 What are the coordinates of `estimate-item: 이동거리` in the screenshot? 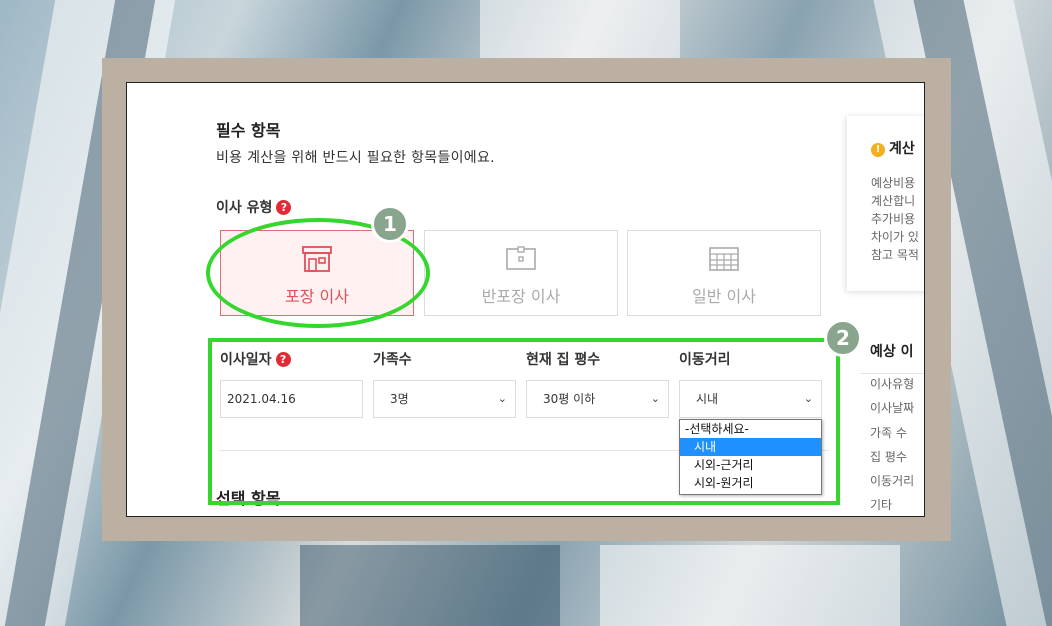 It's located at (892, 481).